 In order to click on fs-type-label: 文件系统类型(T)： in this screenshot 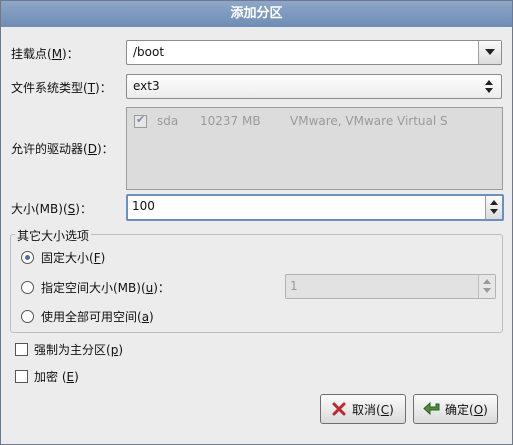, I will do `click(61, 88)`.